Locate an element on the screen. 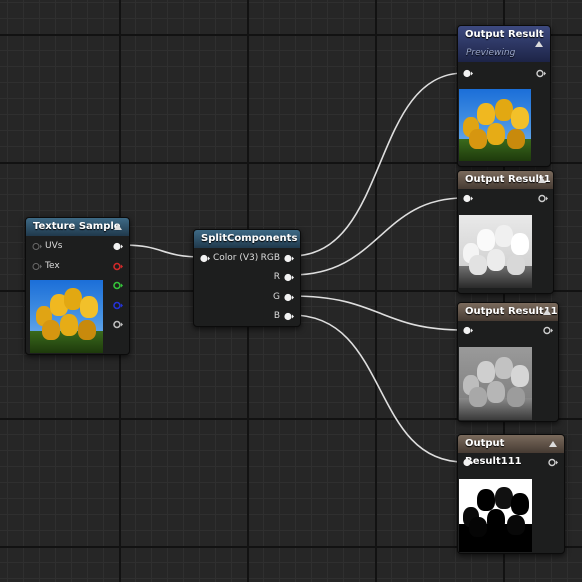 The width and height of the screenshot is (582, 582). split-rgb-pin-icon is located at coordinates (288, 258).